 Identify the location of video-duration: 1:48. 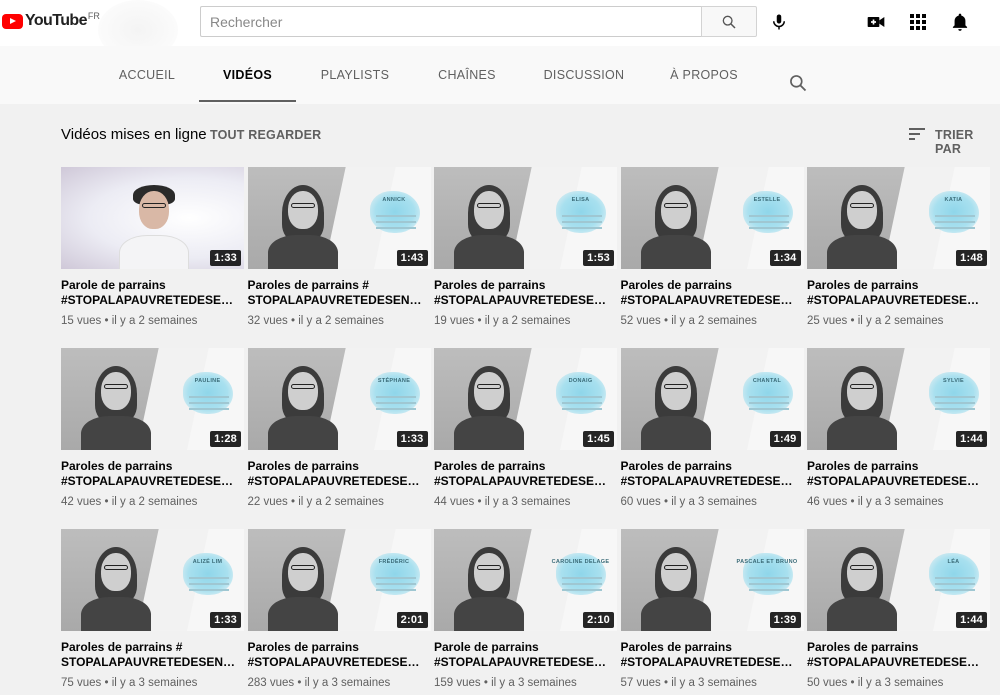
(971, 258).